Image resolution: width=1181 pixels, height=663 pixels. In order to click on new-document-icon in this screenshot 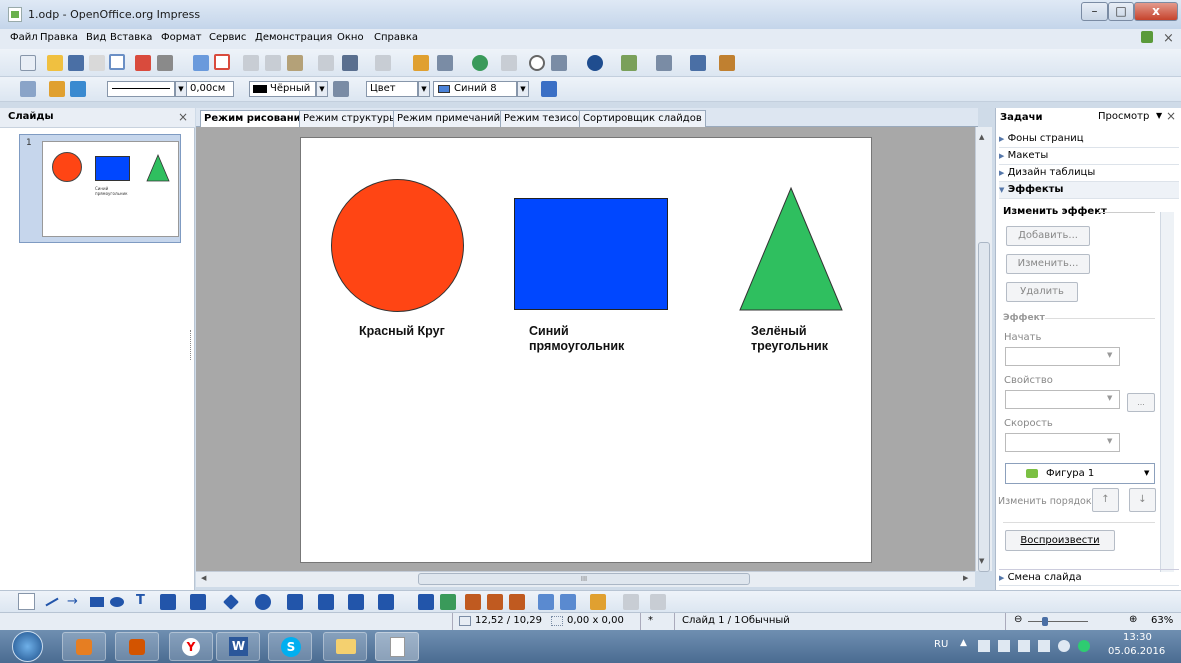, I will do `click(28, 63)`.